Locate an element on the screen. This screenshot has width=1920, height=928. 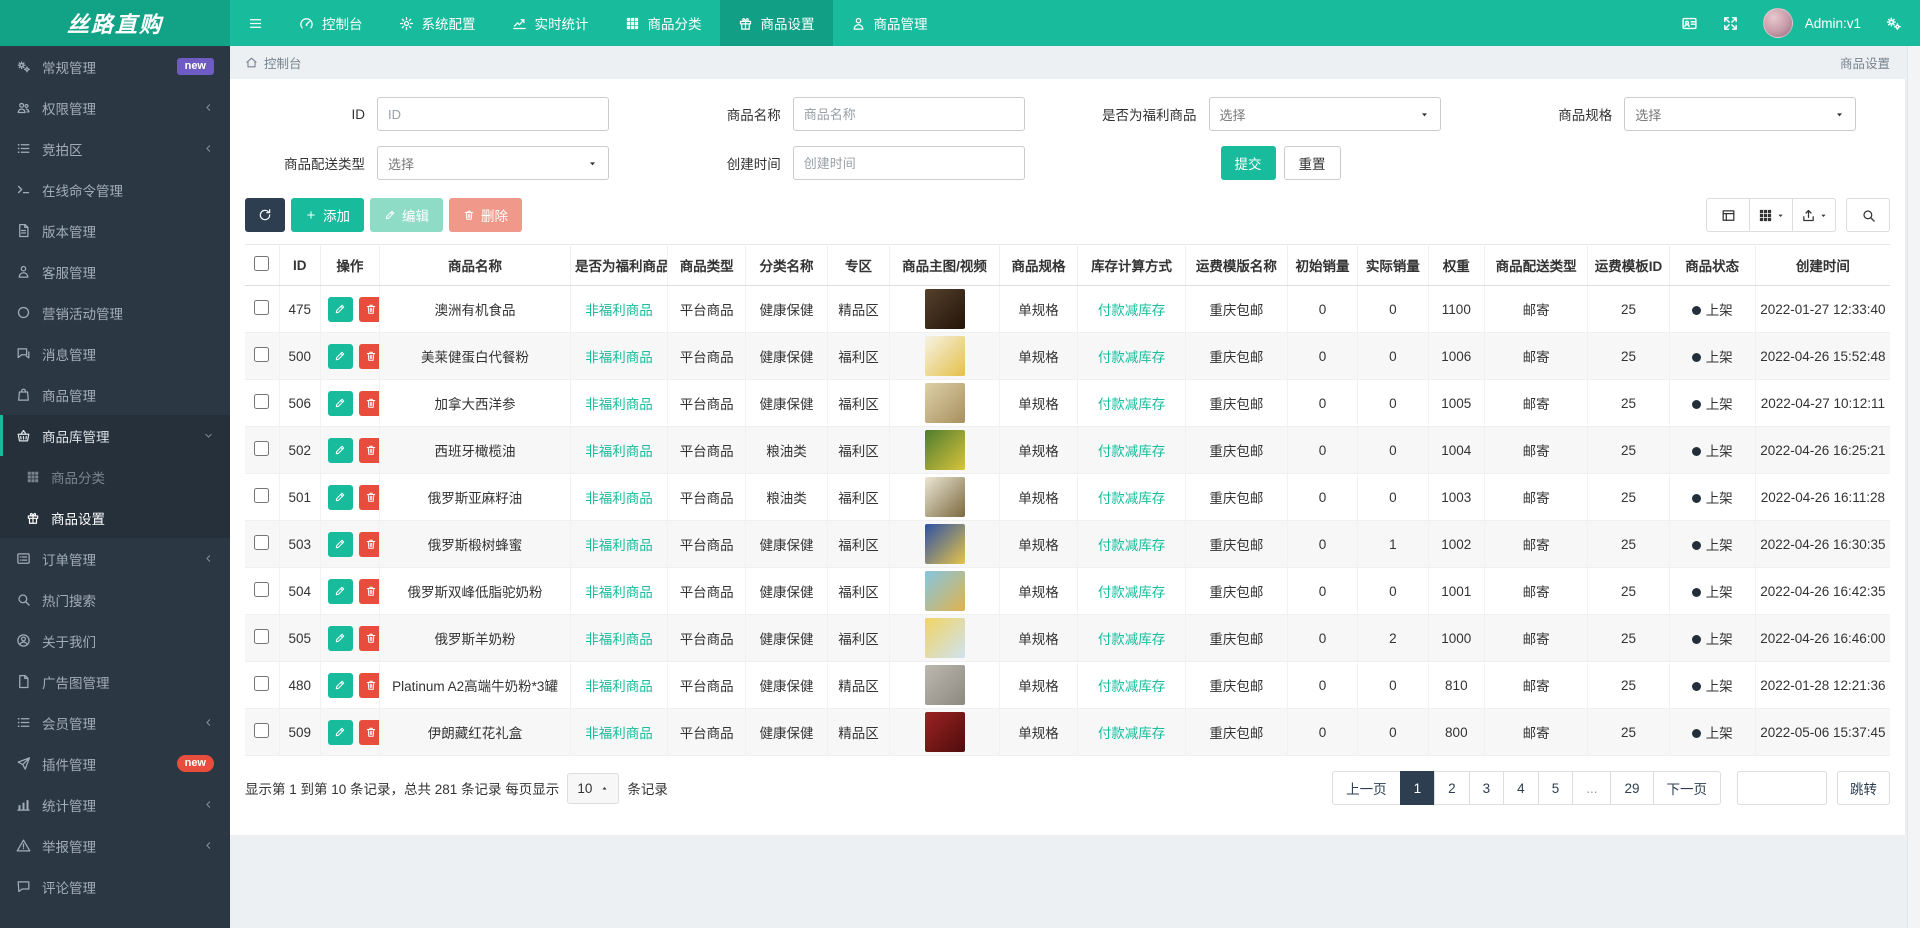
sidebar-item-general: 常规管理 new is located at coordinates (115, 66).